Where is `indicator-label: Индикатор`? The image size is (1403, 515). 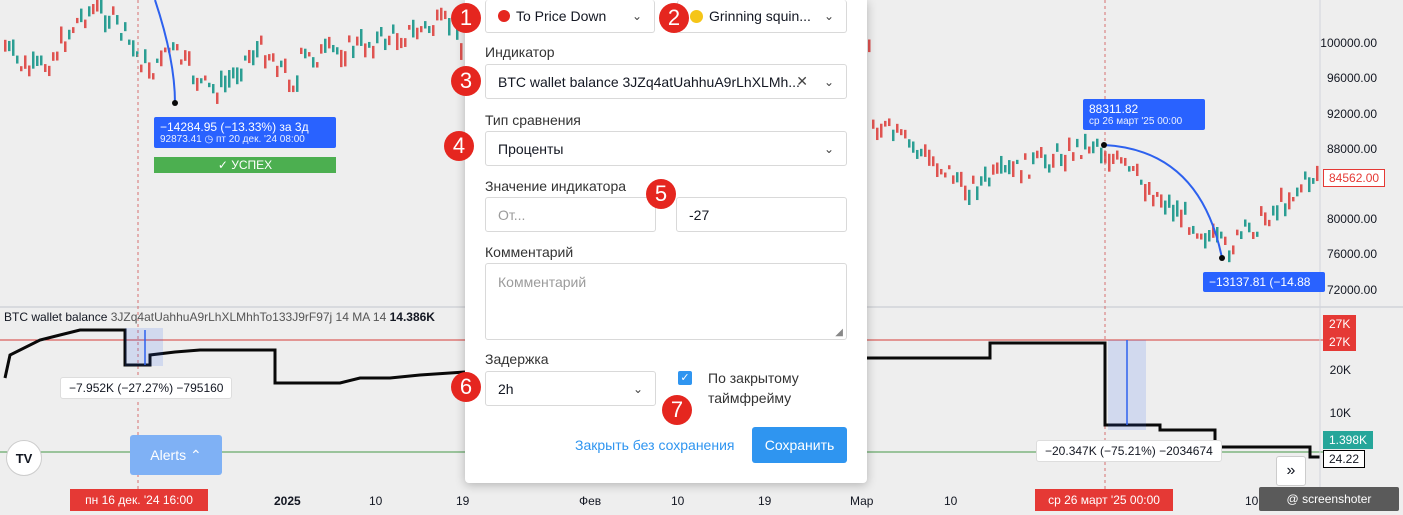
indicator-label: Индикатор is located at coordinates (520, 52).